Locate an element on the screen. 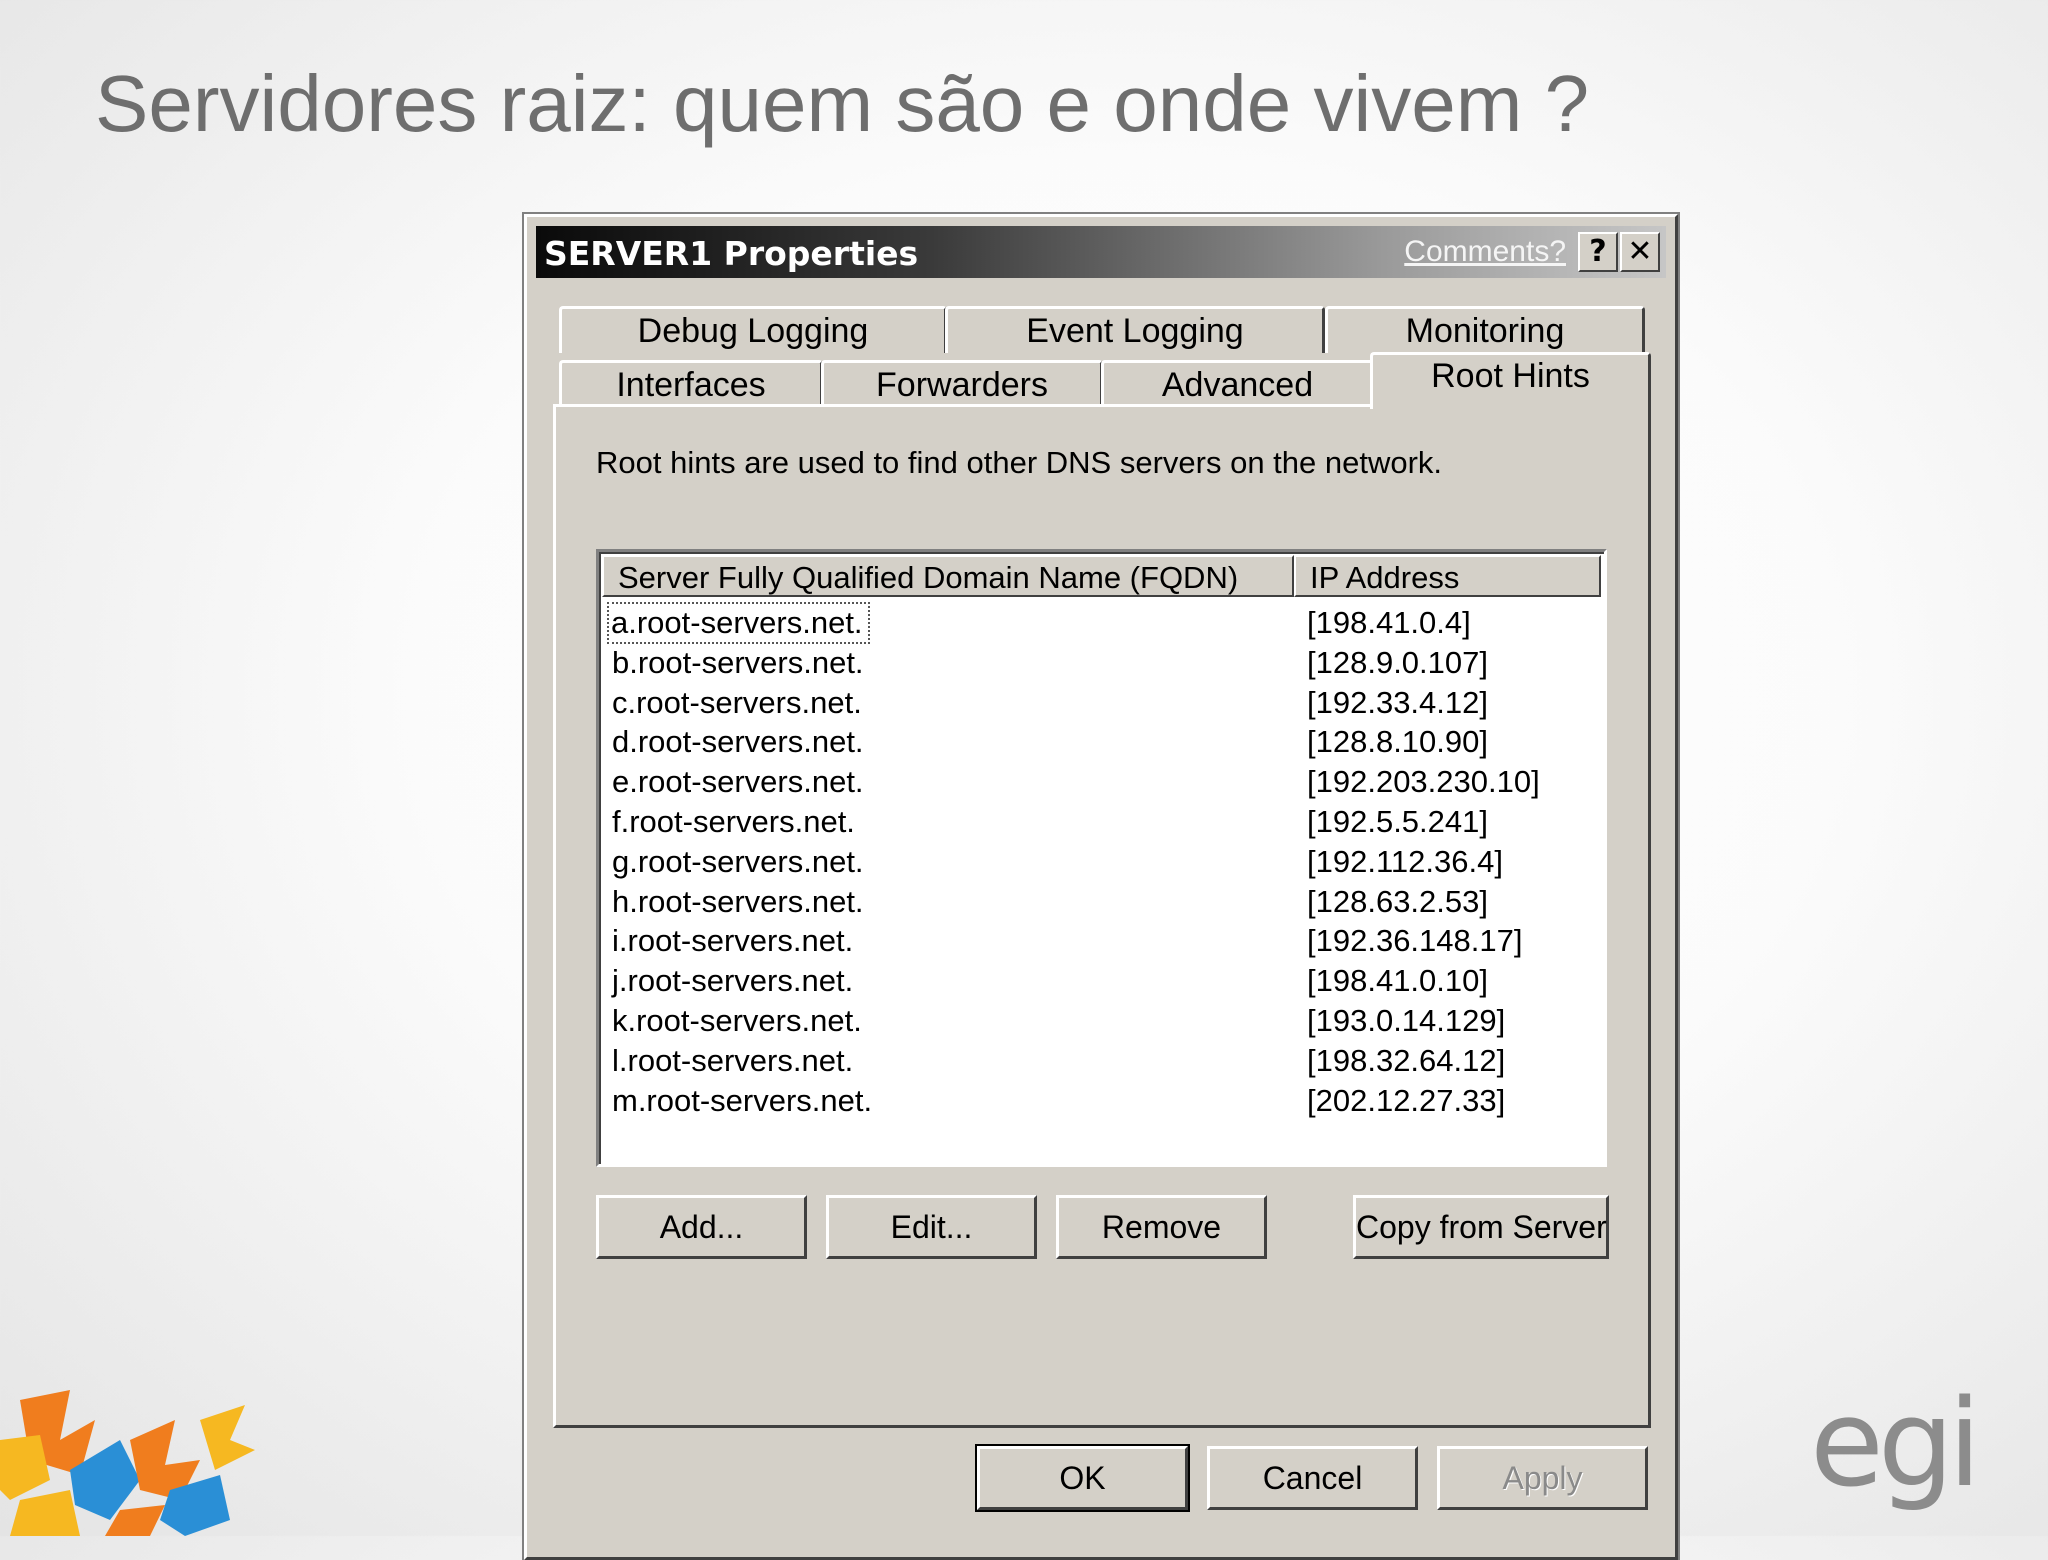 The height and width of the screenshot is (1560, 2048). column-header-ip-address: IP Address is located at coordinates (1447, 576).